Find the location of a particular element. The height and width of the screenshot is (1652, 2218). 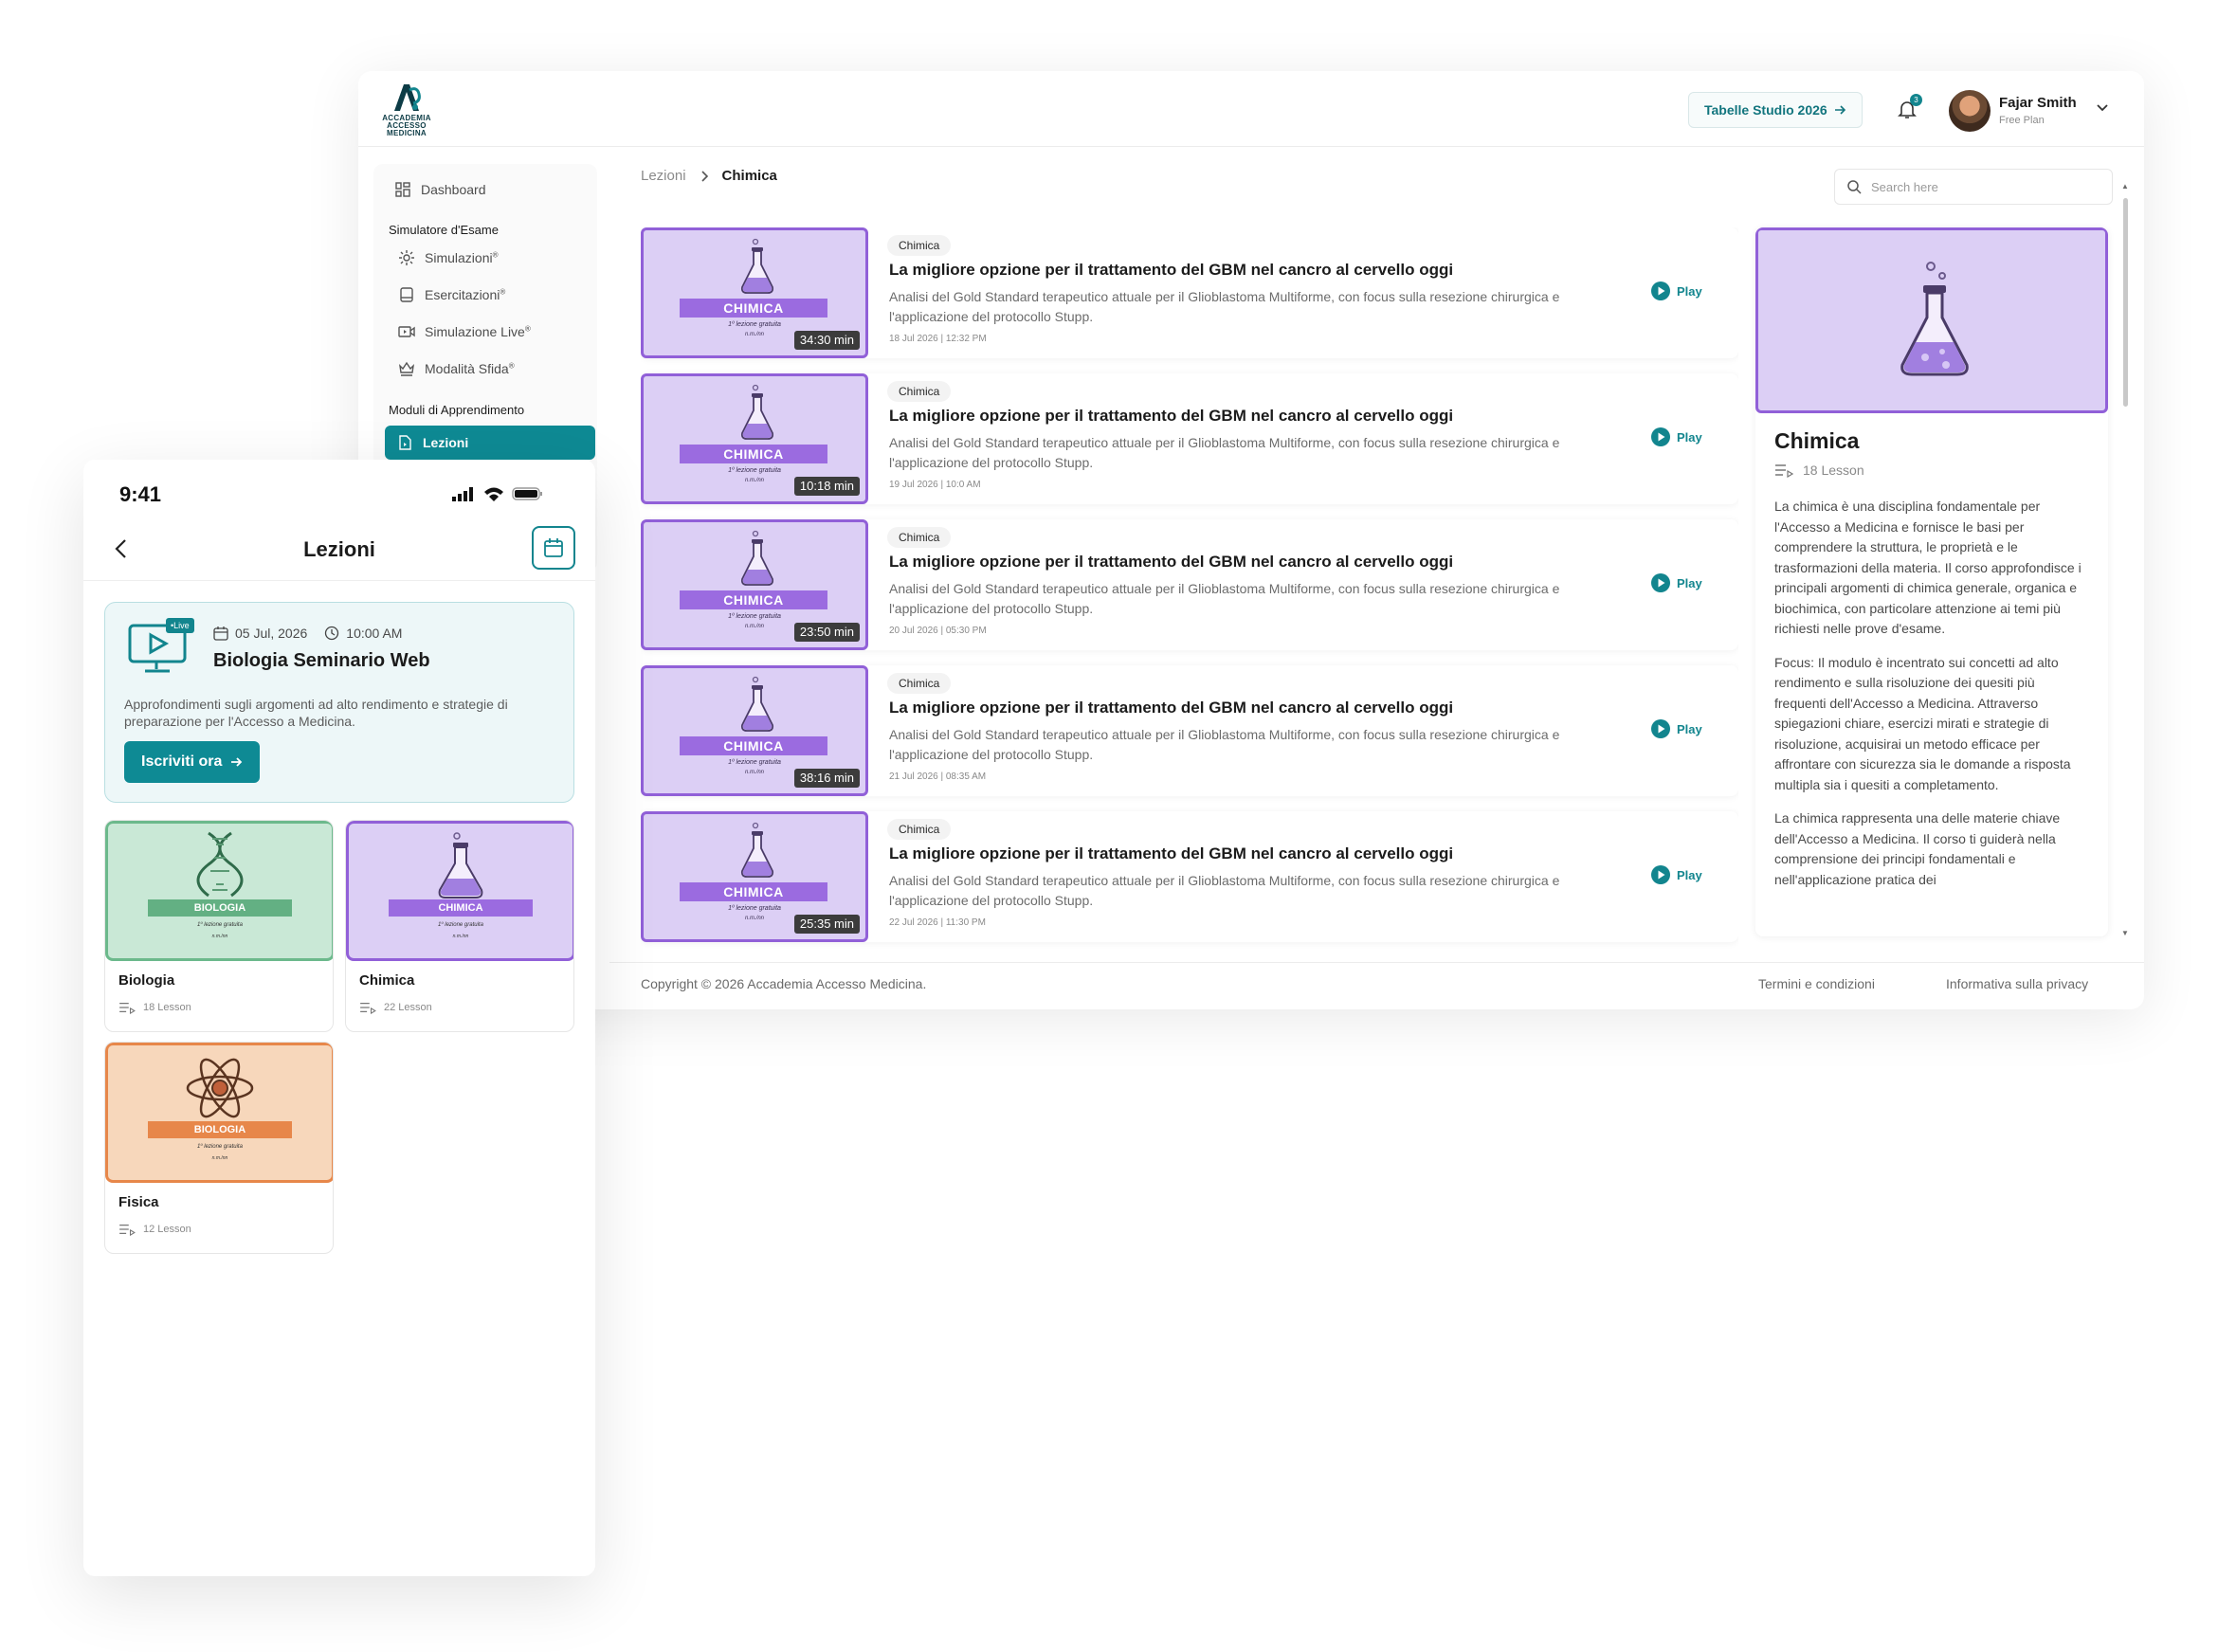

subject-count-text: 22 Lesson is located at coordinates (408, 1008).